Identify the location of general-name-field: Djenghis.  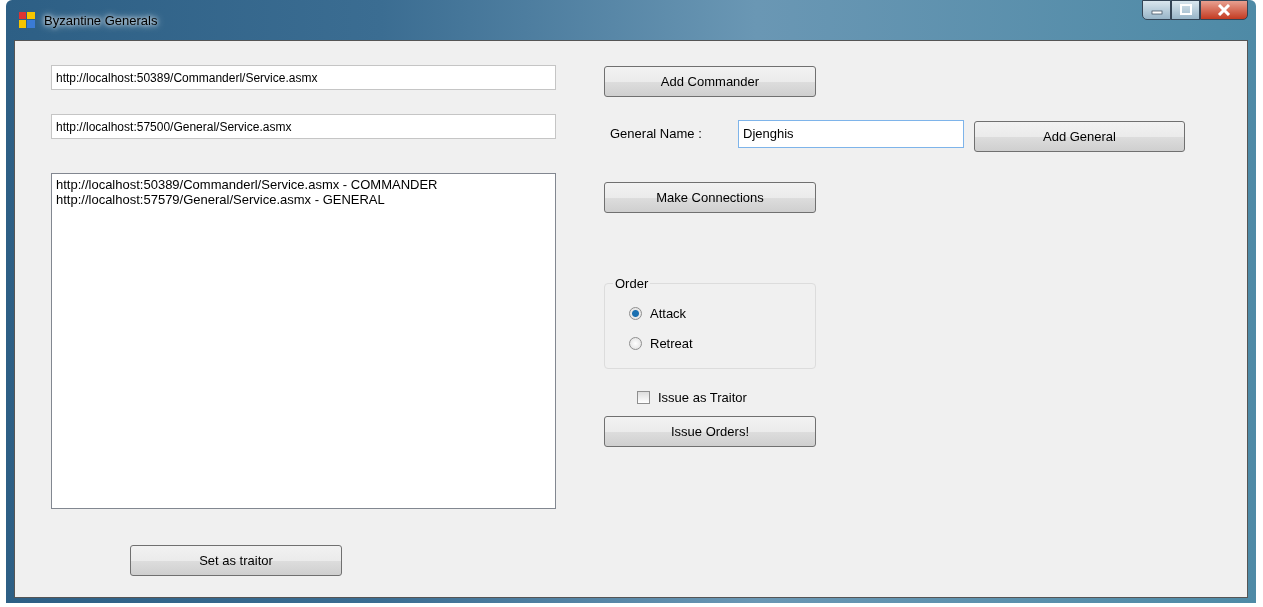
(851, 133).